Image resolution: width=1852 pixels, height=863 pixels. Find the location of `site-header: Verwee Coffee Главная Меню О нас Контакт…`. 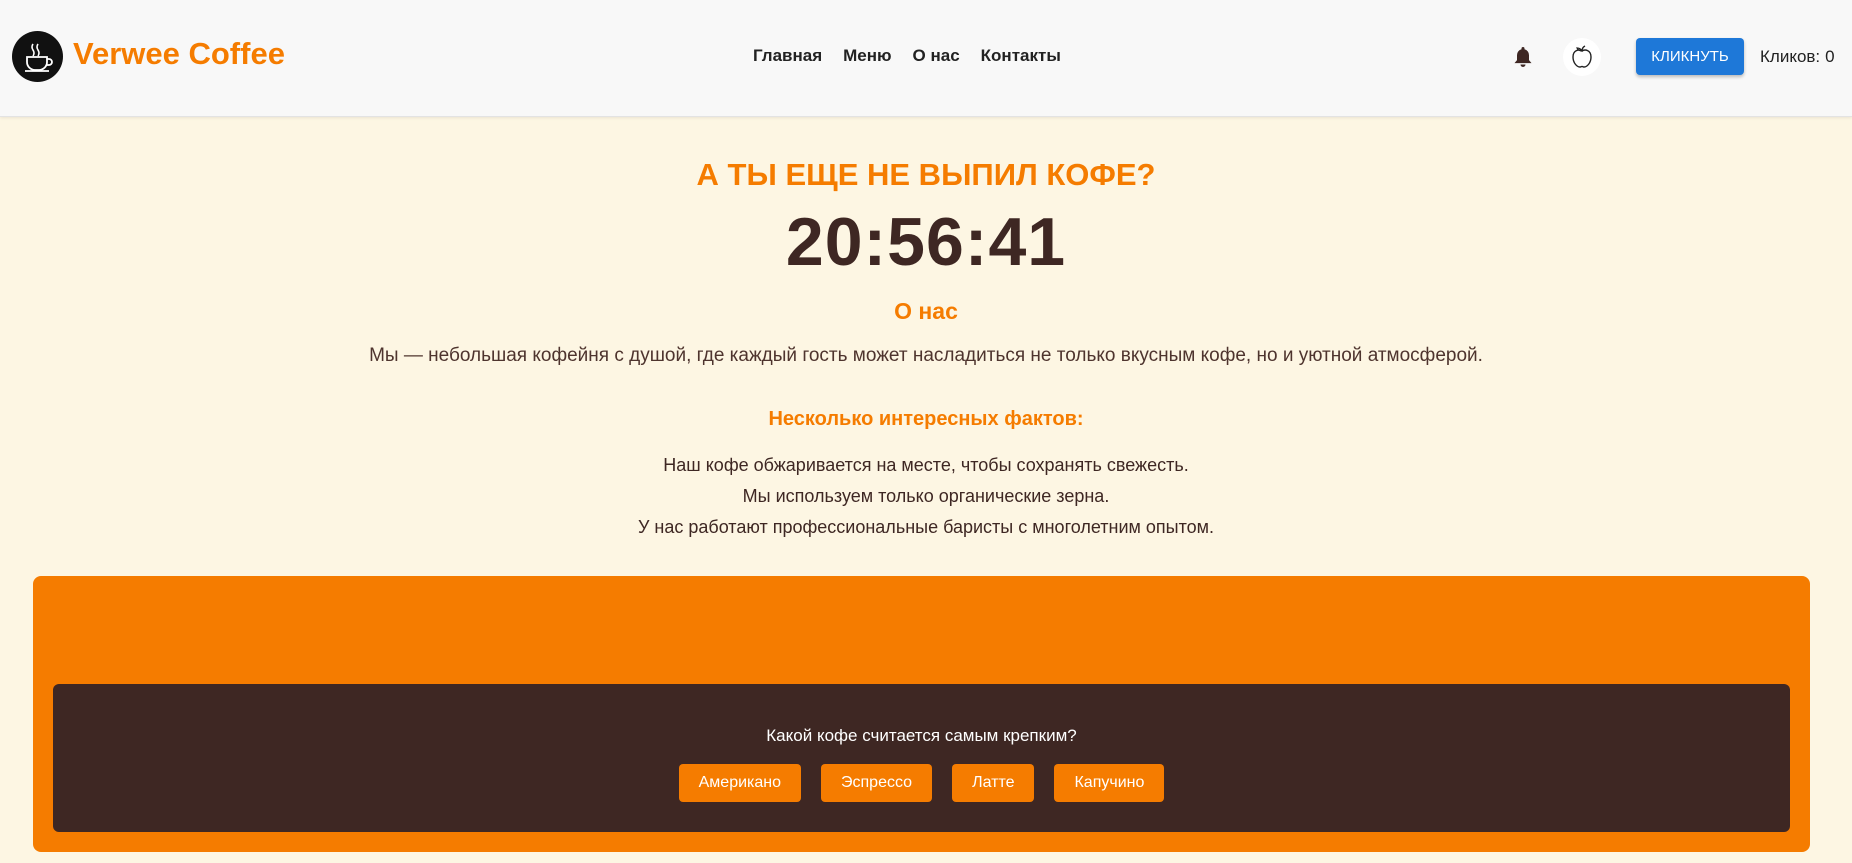

site-header: Verwee Coffee Главная Меню О нас Контакт… is located at coordinates (926, 58).